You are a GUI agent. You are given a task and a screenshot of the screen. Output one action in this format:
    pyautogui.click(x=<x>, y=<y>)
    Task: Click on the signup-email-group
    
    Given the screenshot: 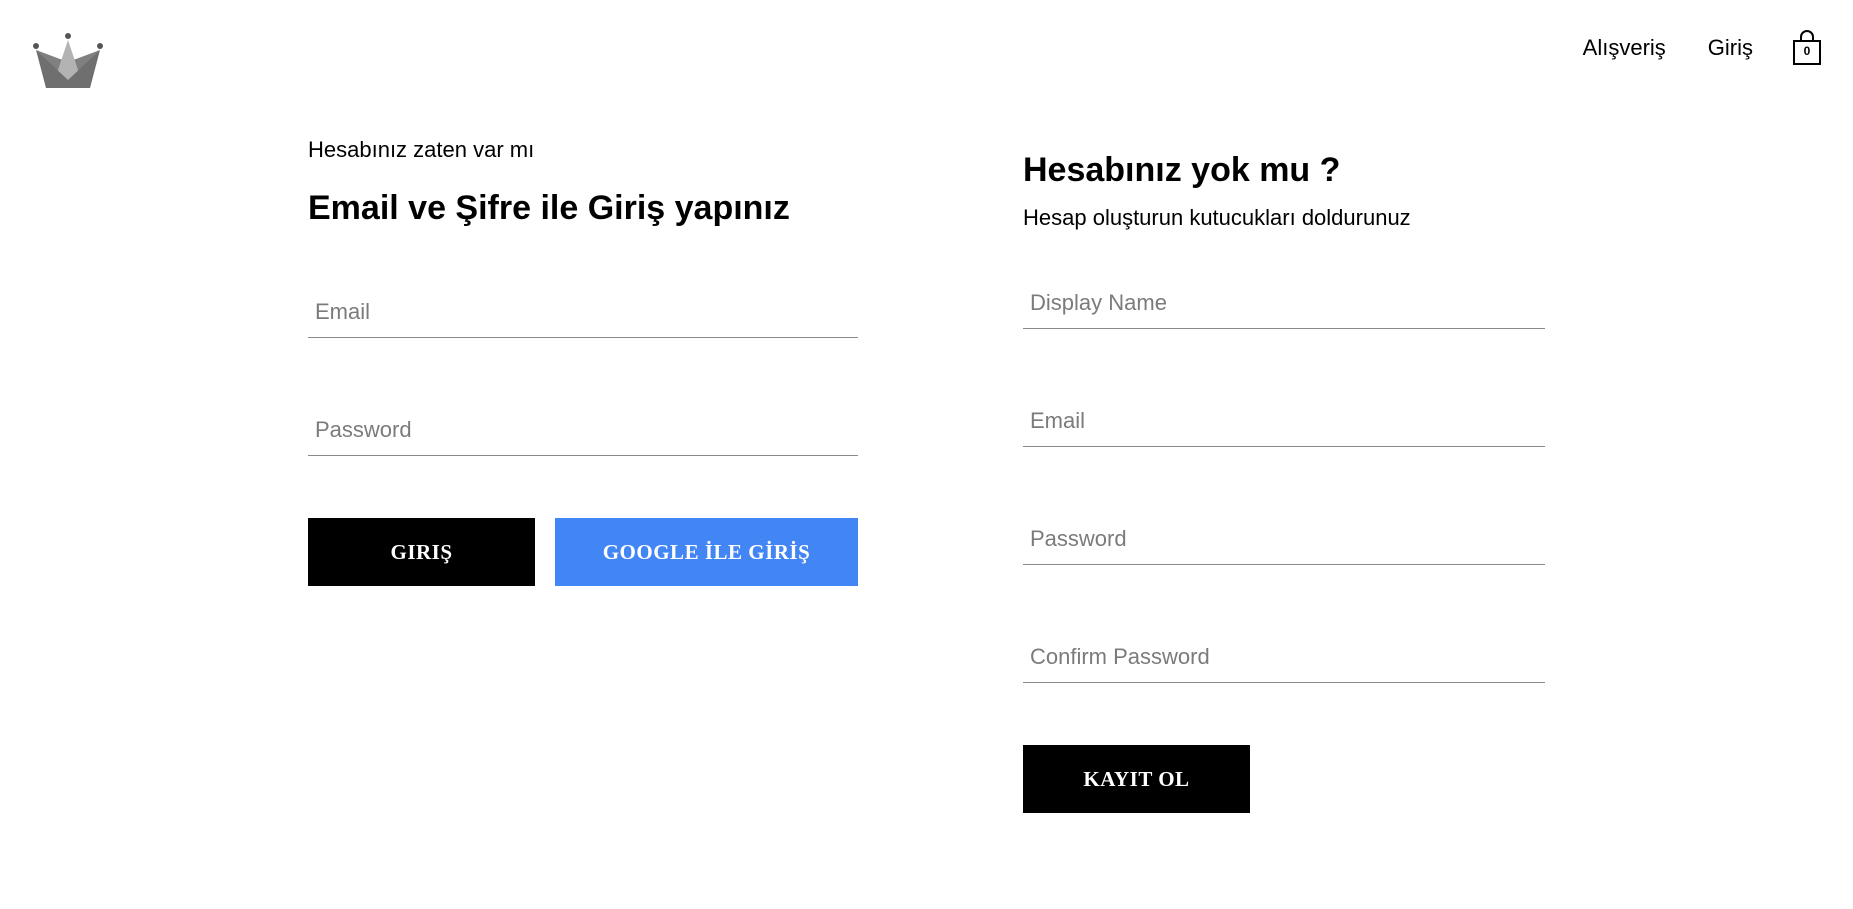 What is the action you would take?
    pyautogui.click(x=1284, y=421)
    